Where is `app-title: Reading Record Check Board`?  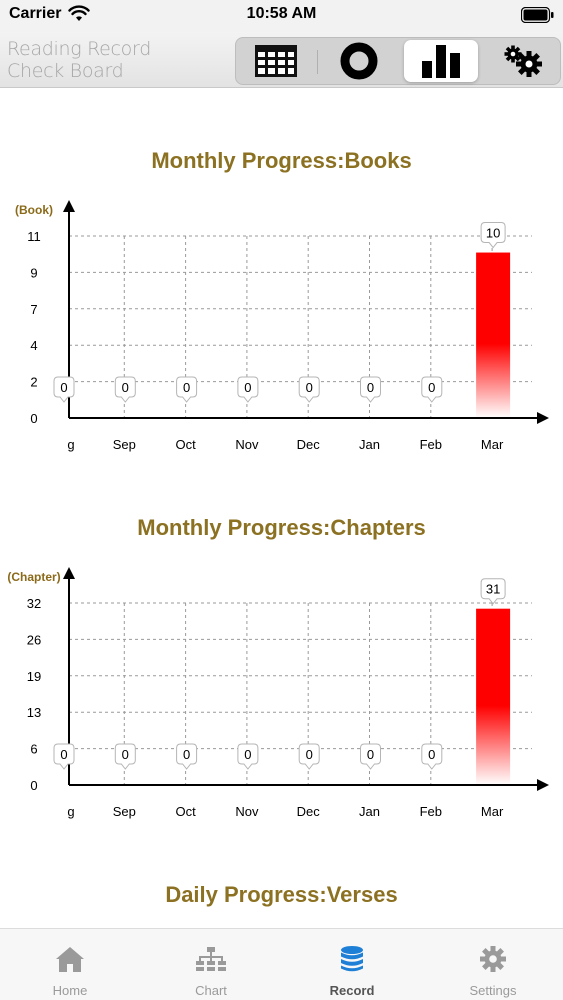
app-title: Reading Record Check Board is located at coordinates (79, 60).